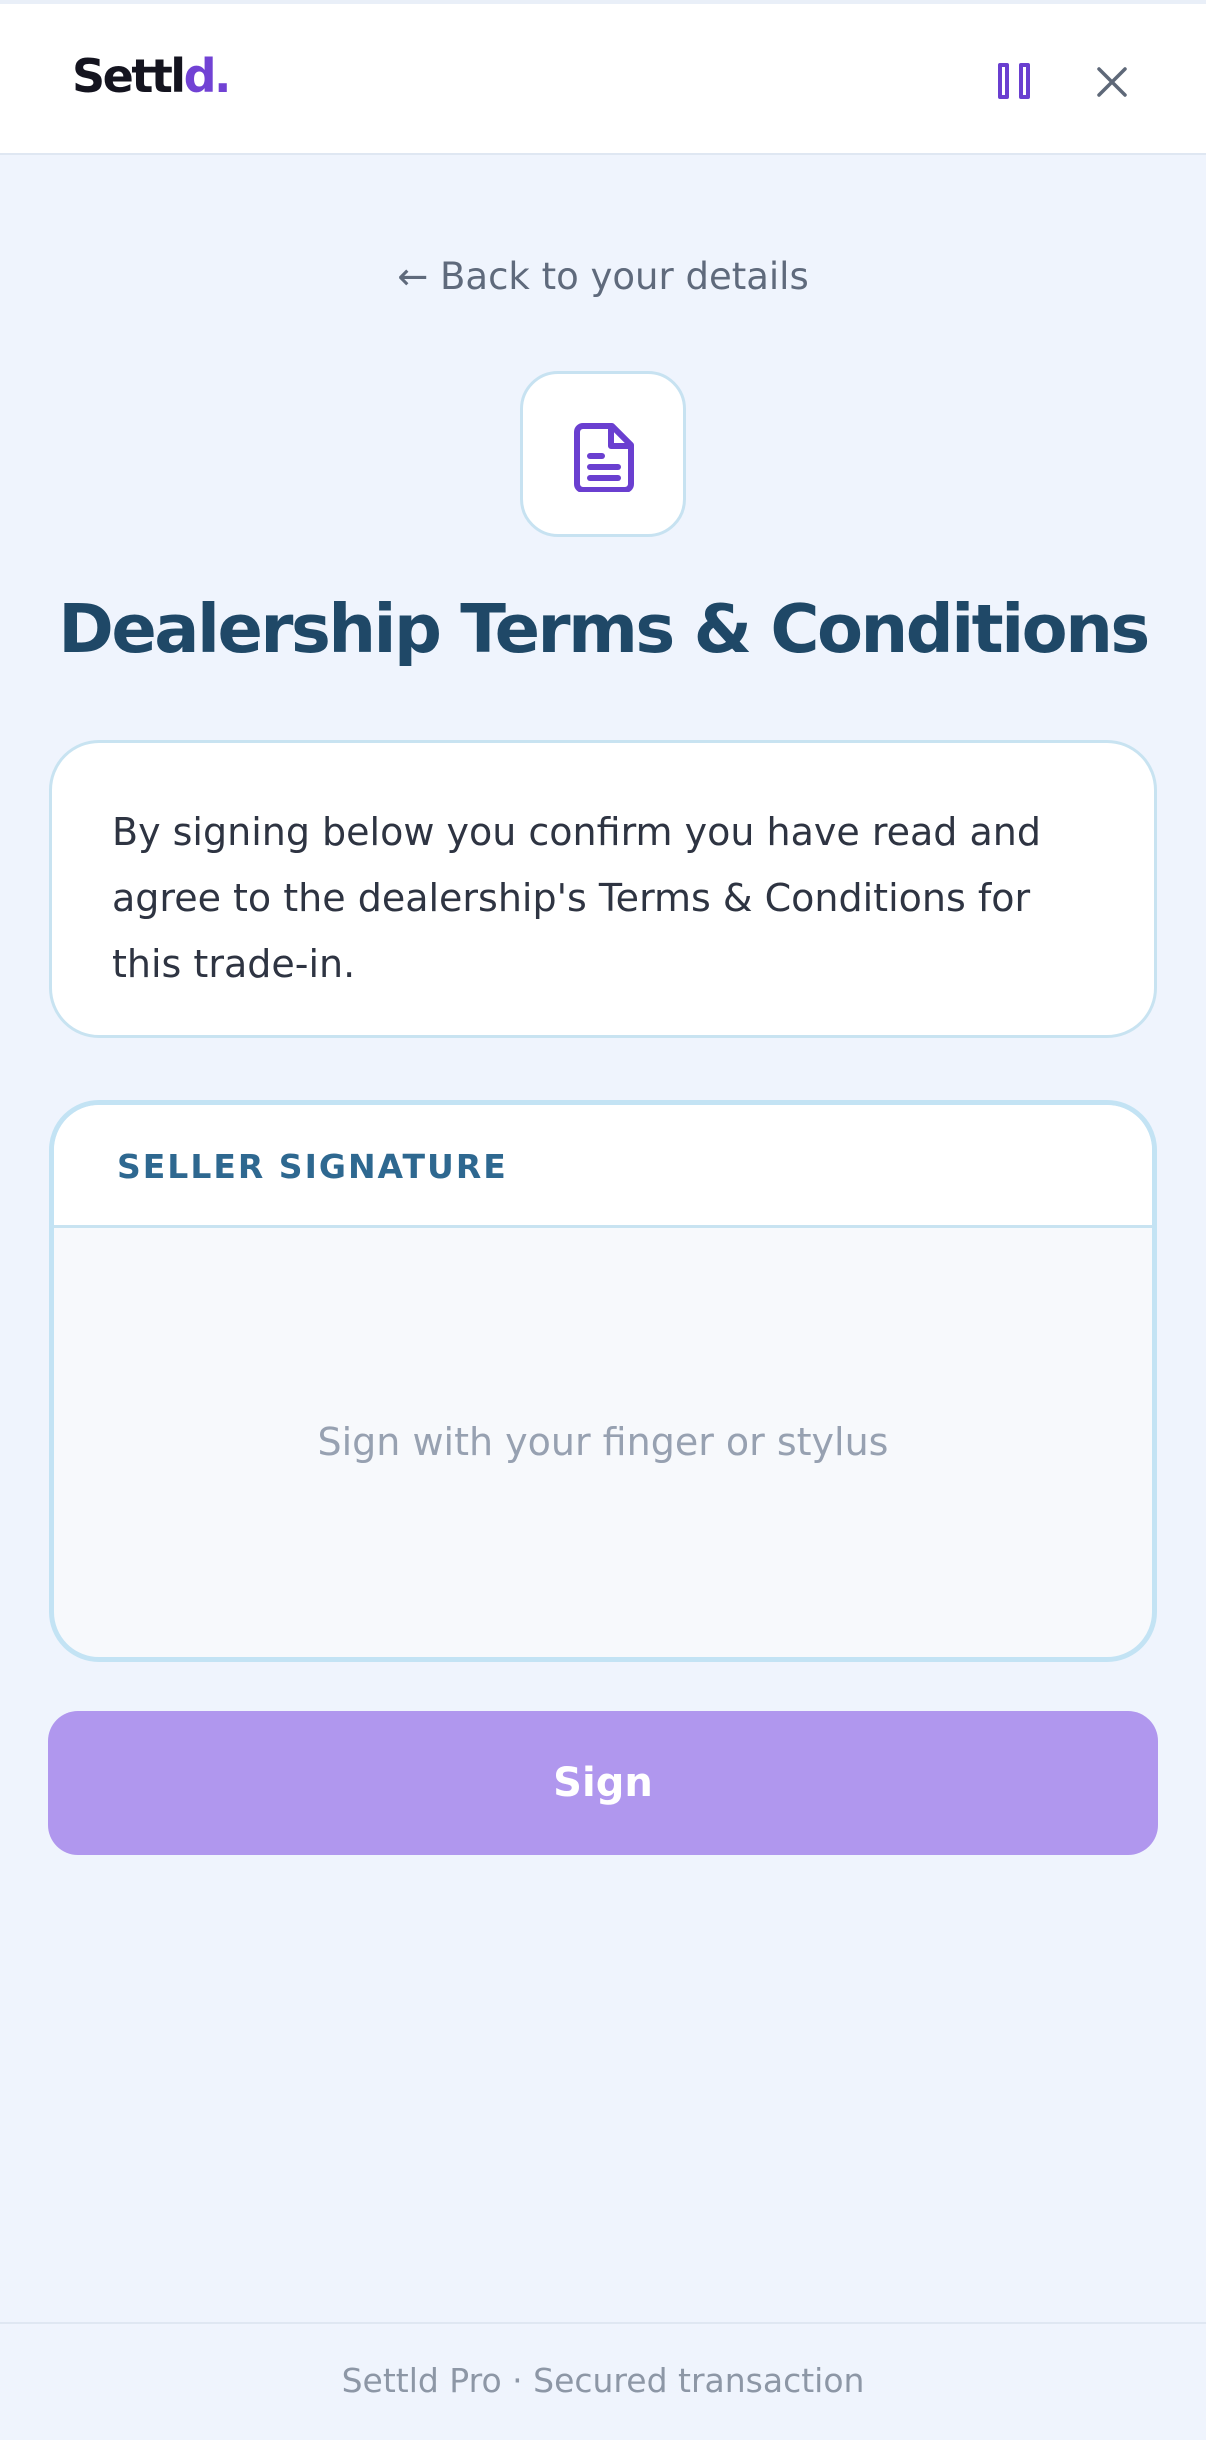 This screenshot has width=1206, height=2440. Describe the element at coordinates (603, 276) in the screenshot. I see `back-to-details-link: ← Back to your details` at that location.